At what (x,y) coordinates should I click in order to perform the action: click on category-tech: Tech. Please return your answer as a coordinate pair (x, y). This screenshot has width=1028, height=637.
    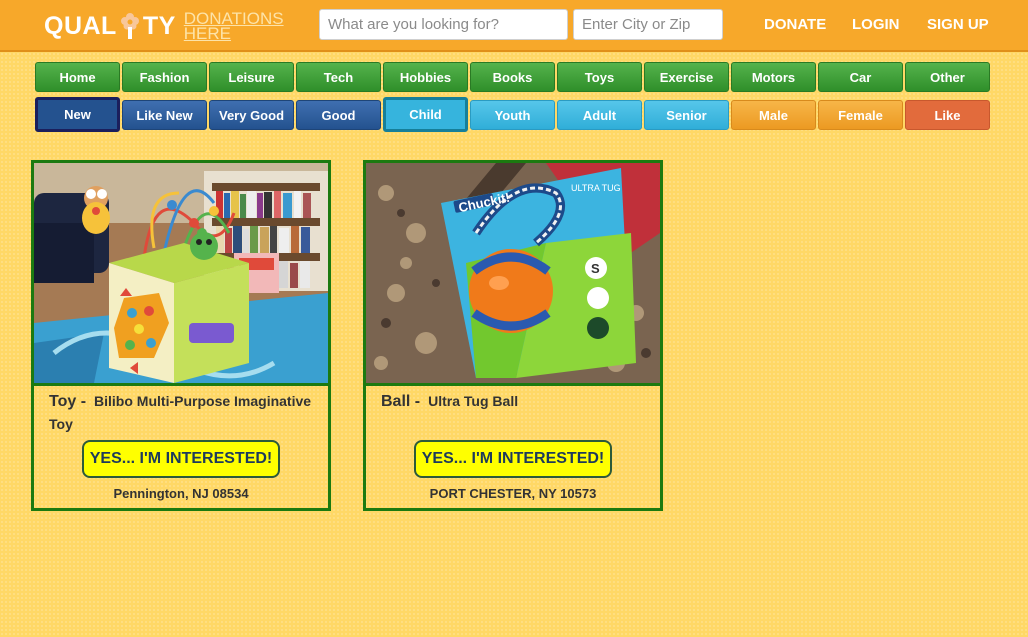
    Looking at the image, I should click on (338, 77).